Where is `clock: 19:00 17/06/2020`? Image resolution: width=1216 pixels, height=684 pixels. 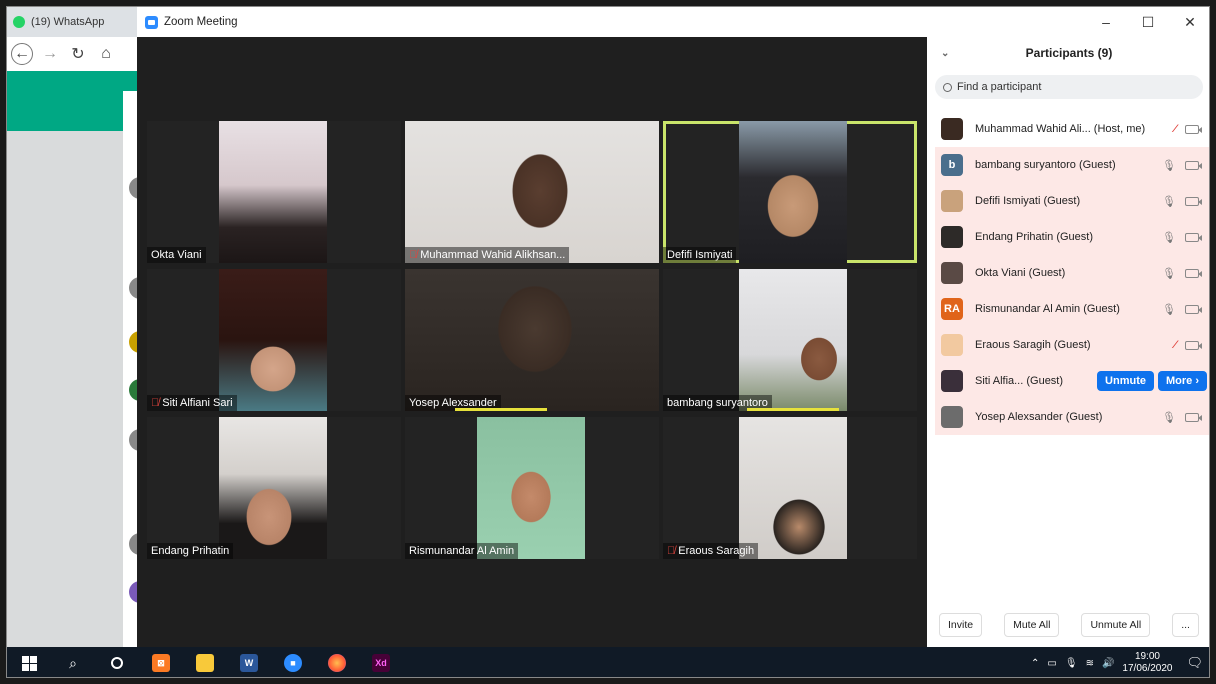 clock: 19:00 17/06/2020 is located at coordinates (1147, 663).